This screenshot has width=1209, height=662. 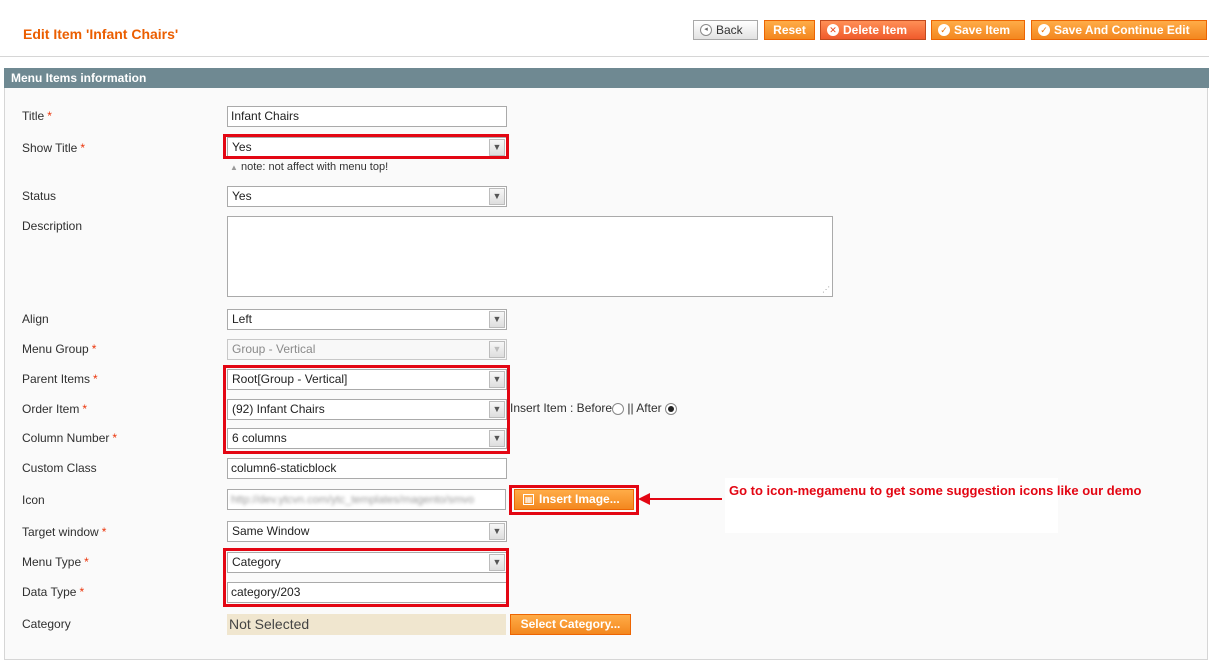 I want to click on insert-after-radio, so click(x=670, y=408).